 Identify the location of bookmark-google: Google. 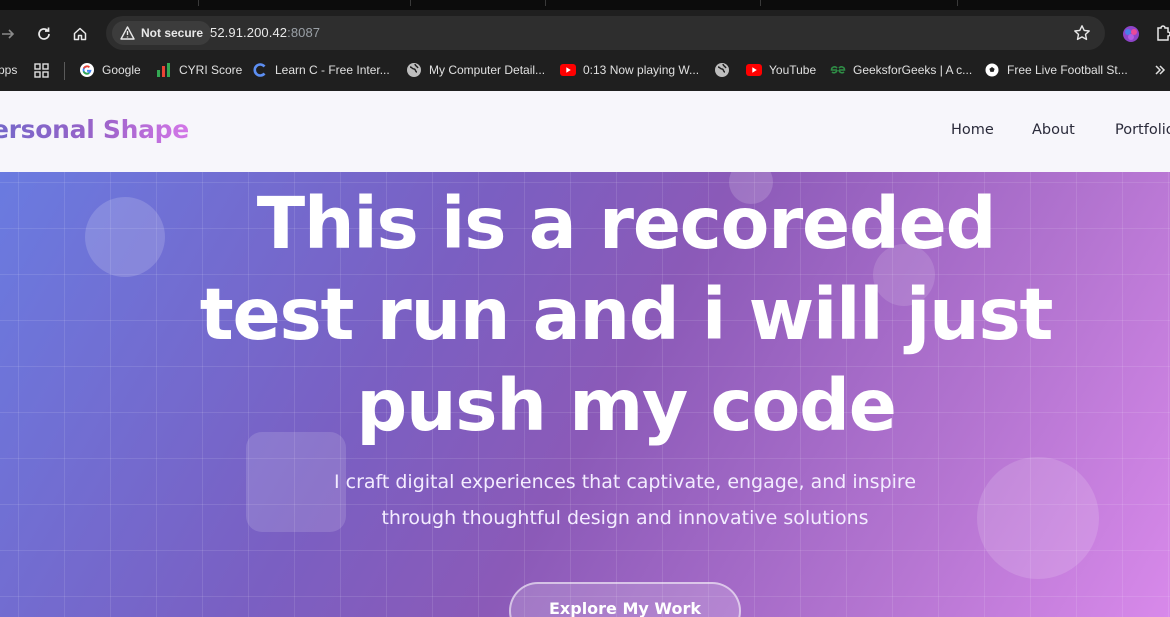
(110, 70).